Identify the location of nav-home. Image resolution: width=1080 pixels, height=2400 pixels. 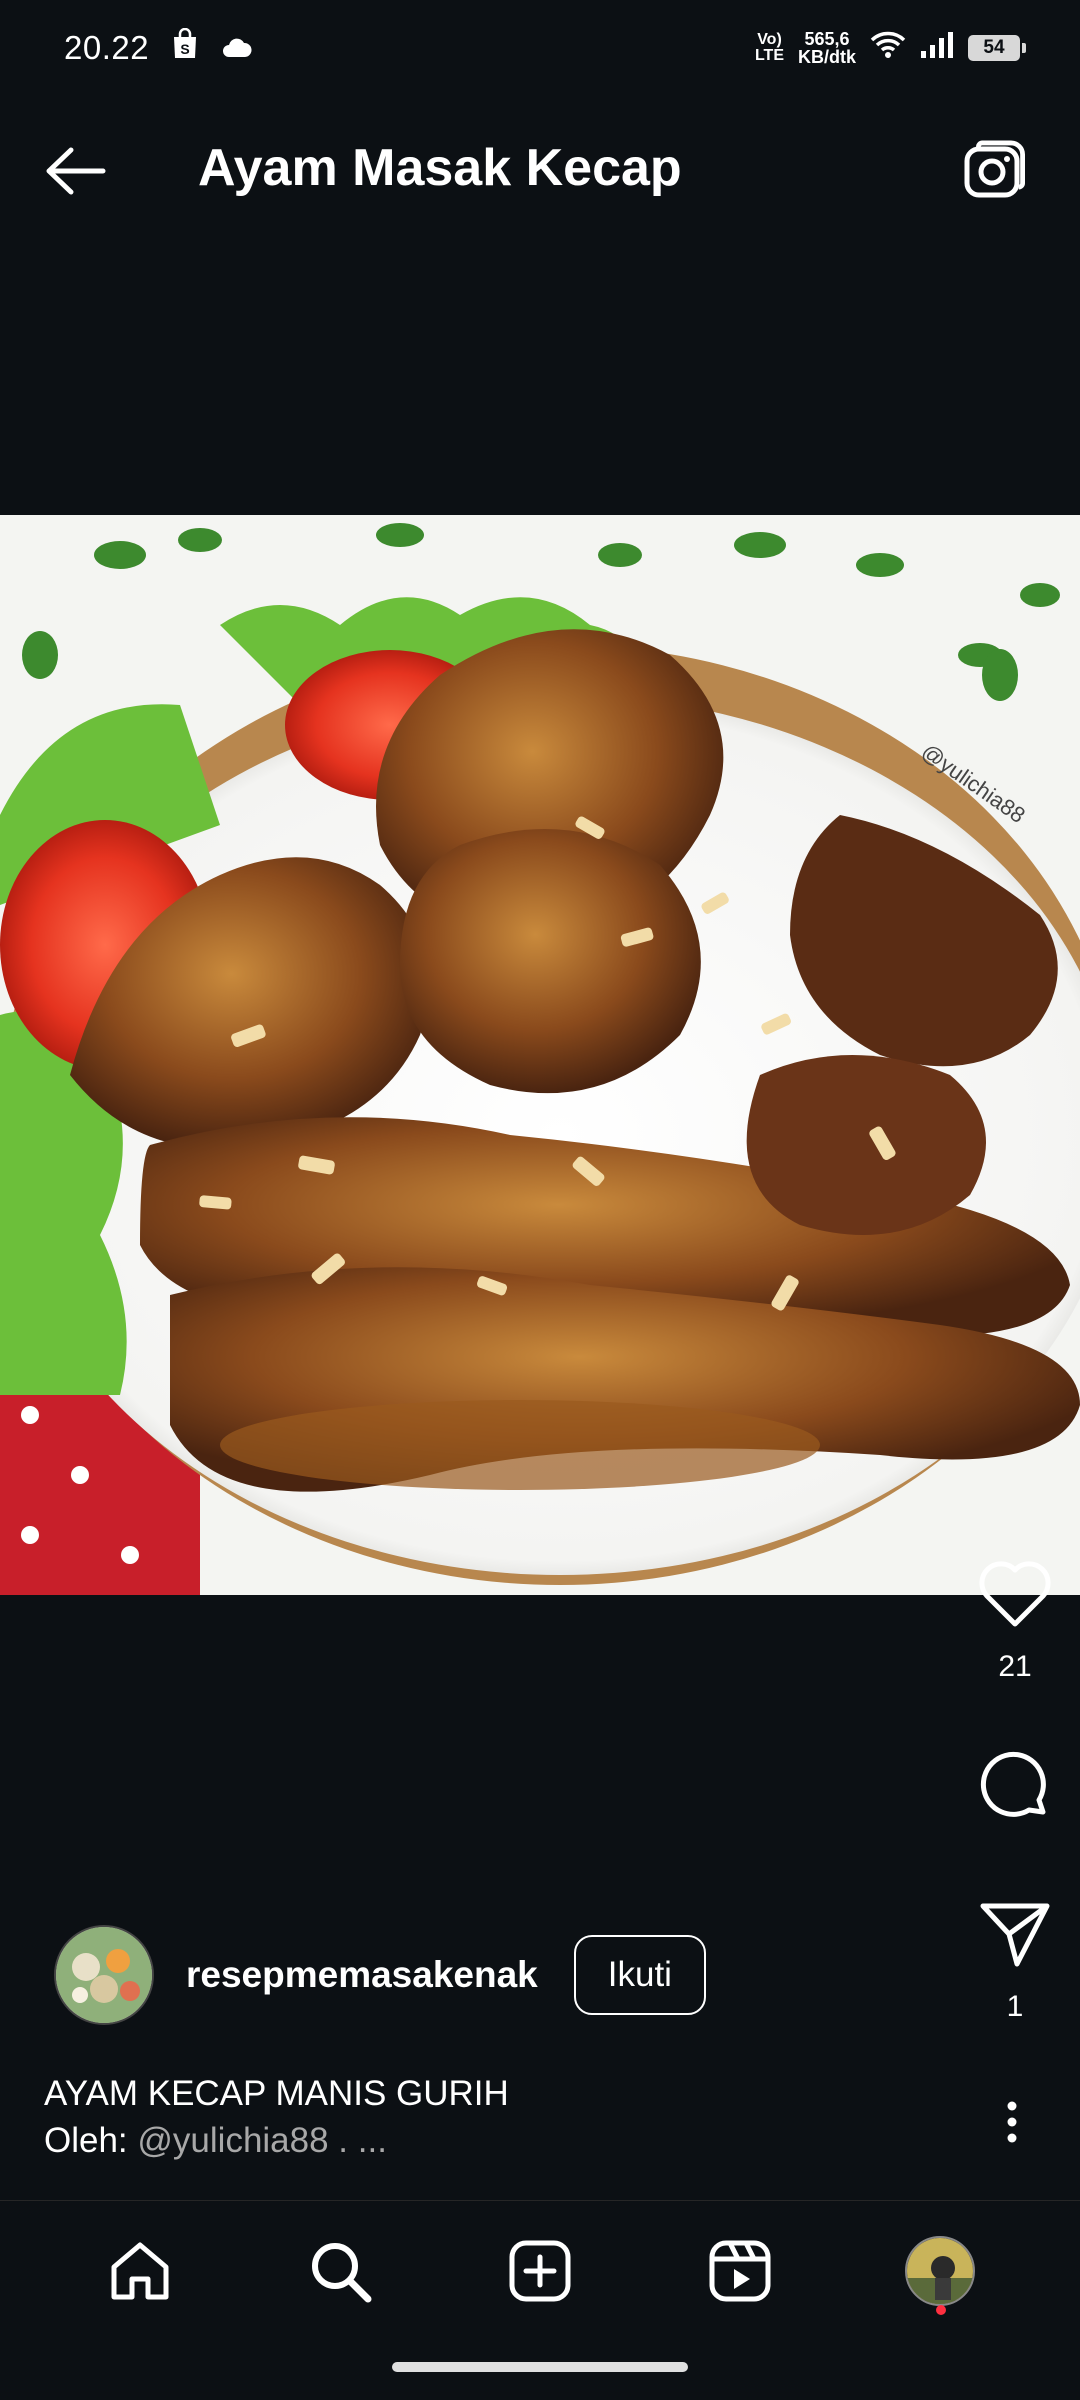
(140, 2271).